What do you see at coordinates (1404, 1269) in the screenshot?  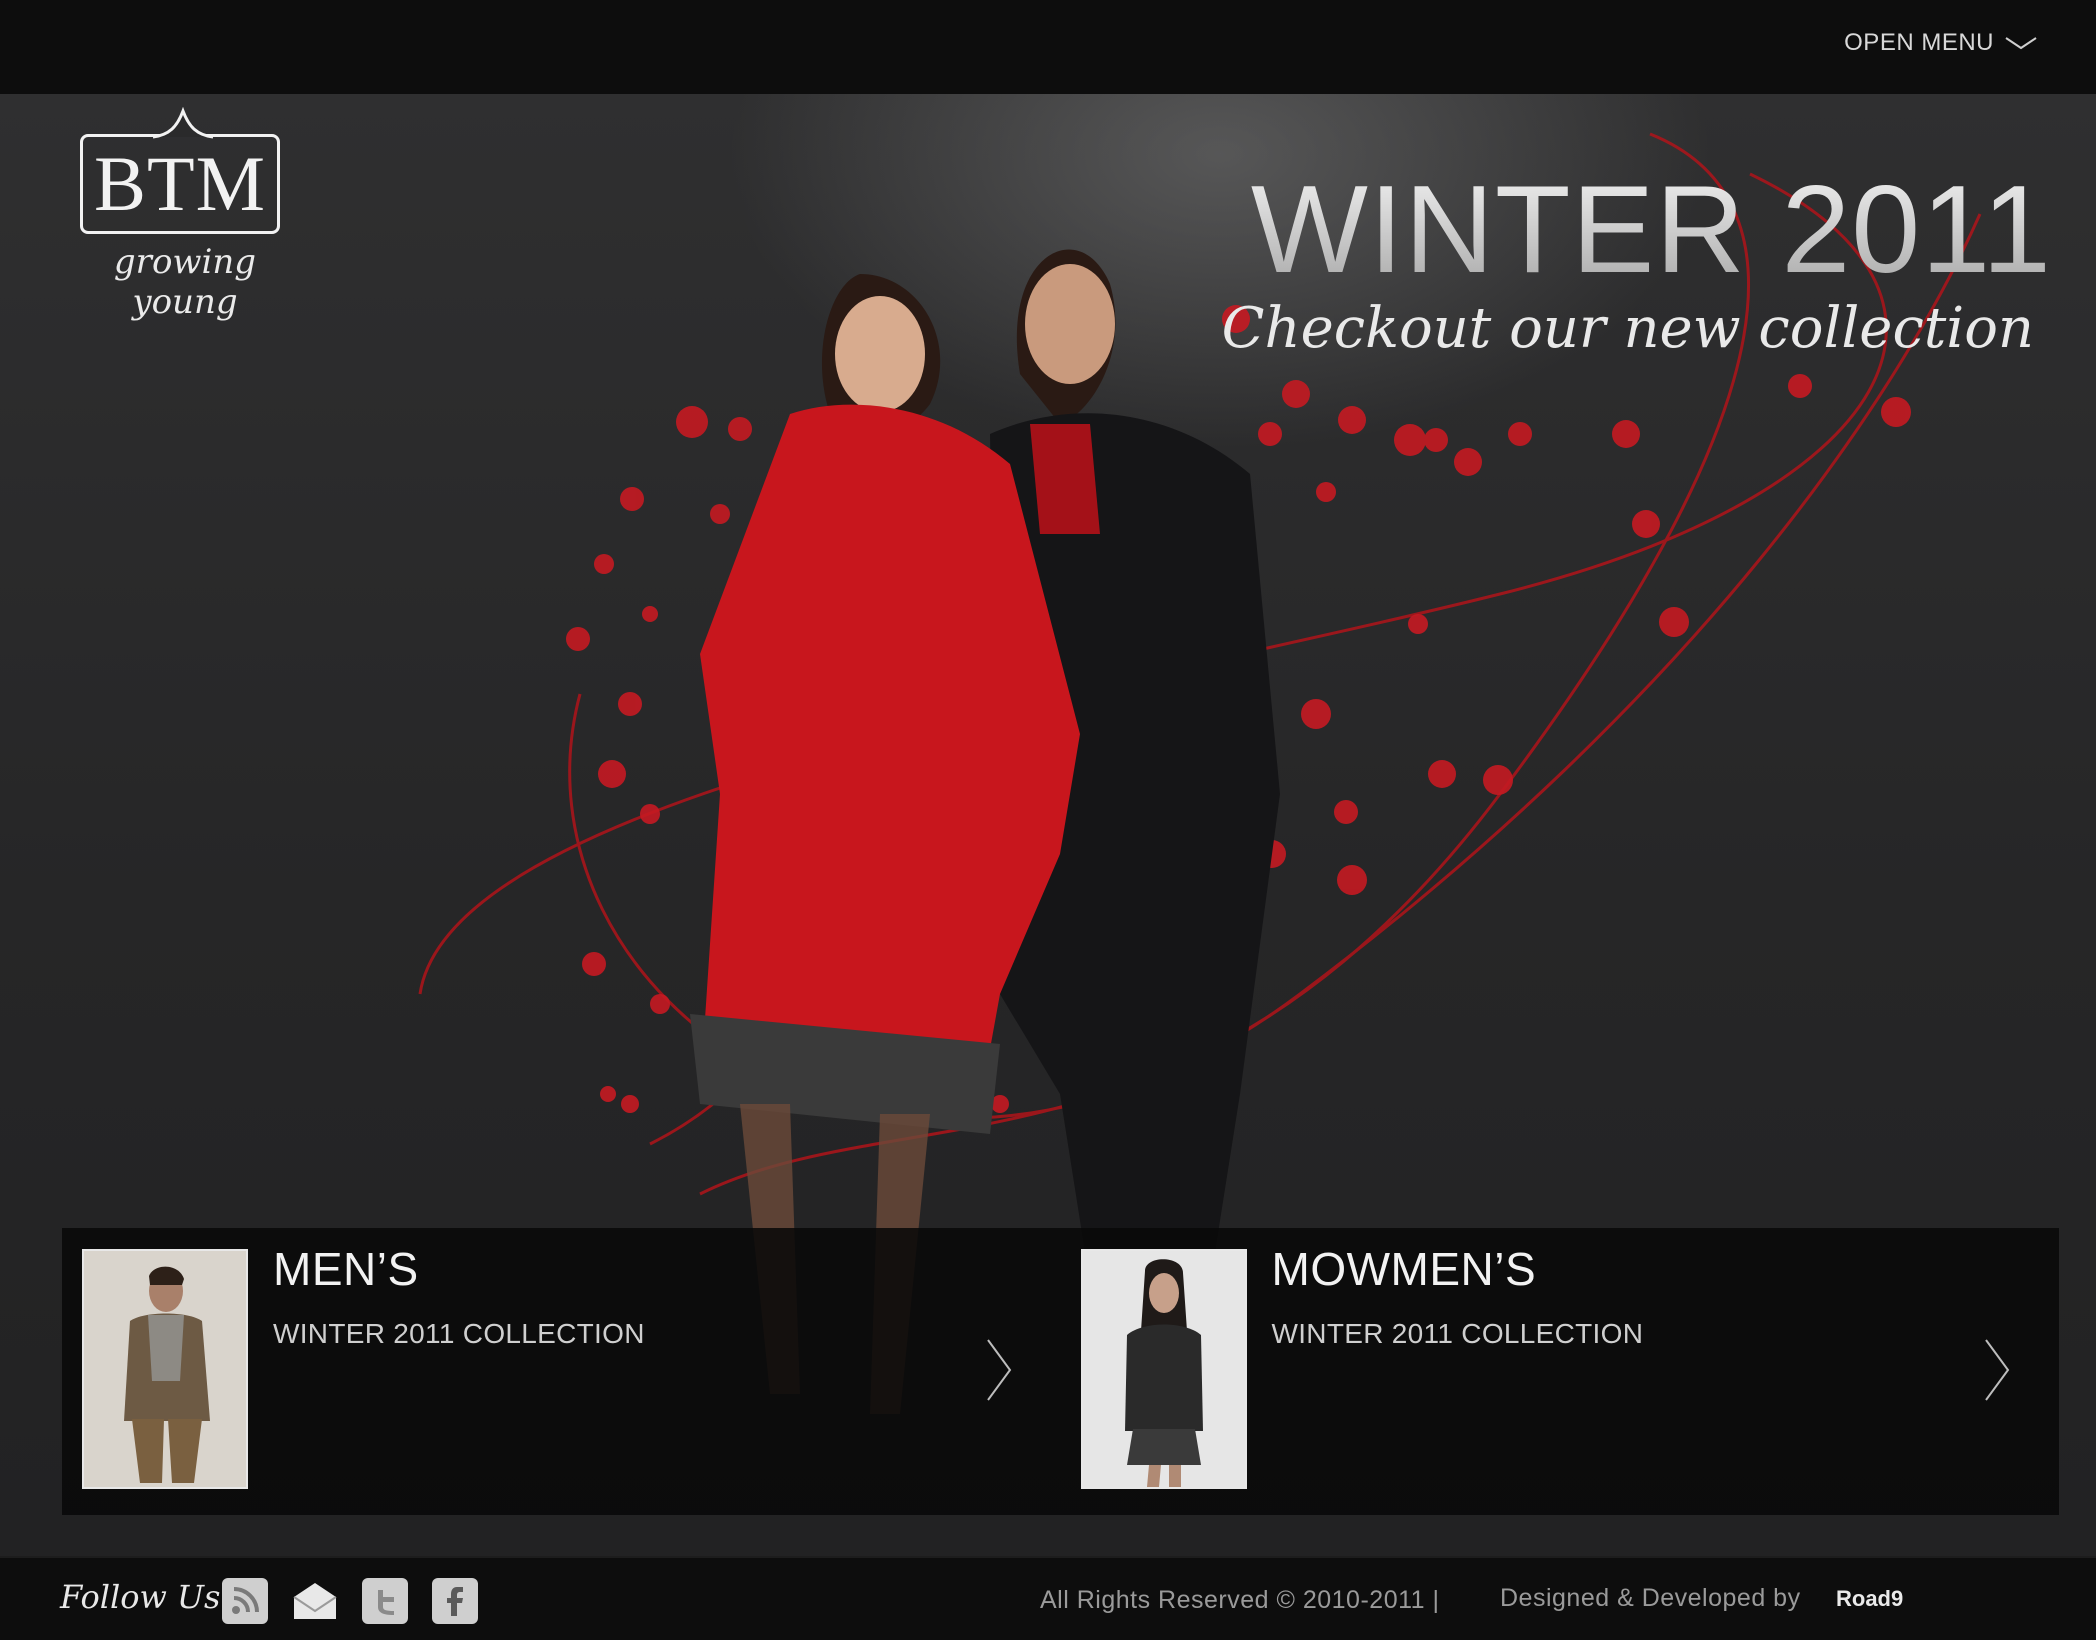 I see `womens-card-title: MOWMEN’S` at bounding box center [1404, 1269].